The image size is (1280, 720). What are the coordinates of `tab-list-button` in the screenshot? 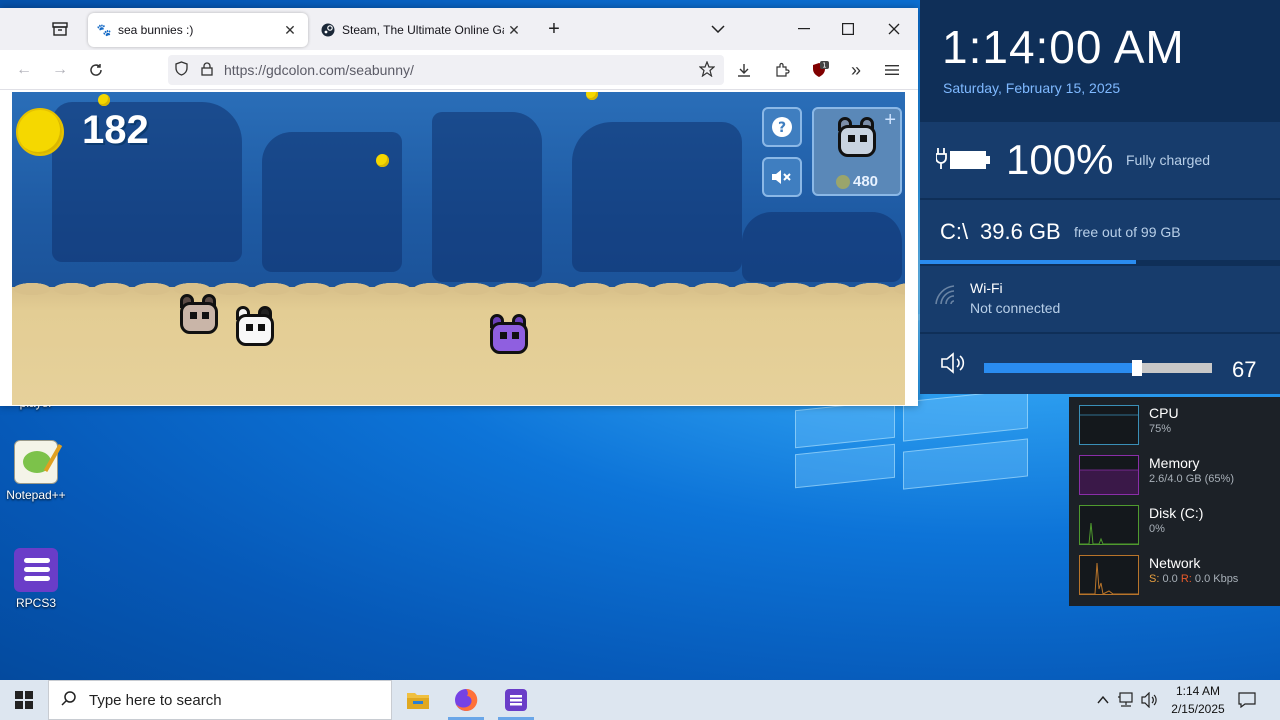 It's located at (60, 29).